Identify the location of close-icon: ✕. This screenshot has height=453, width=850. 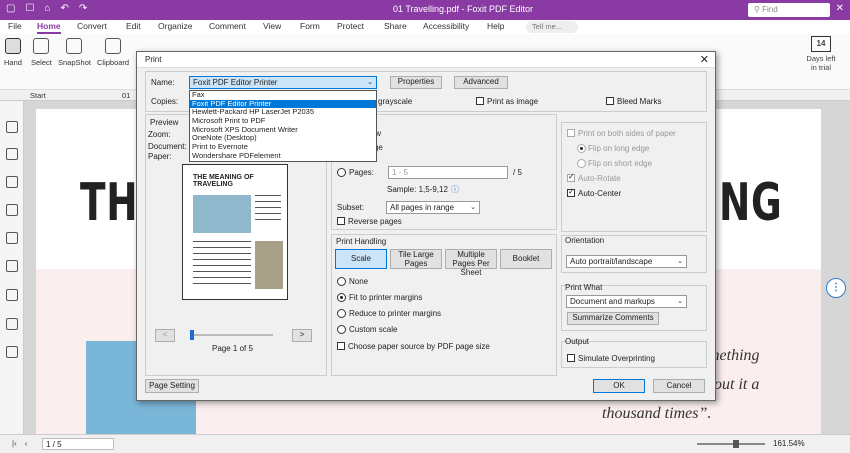
(840, 8).